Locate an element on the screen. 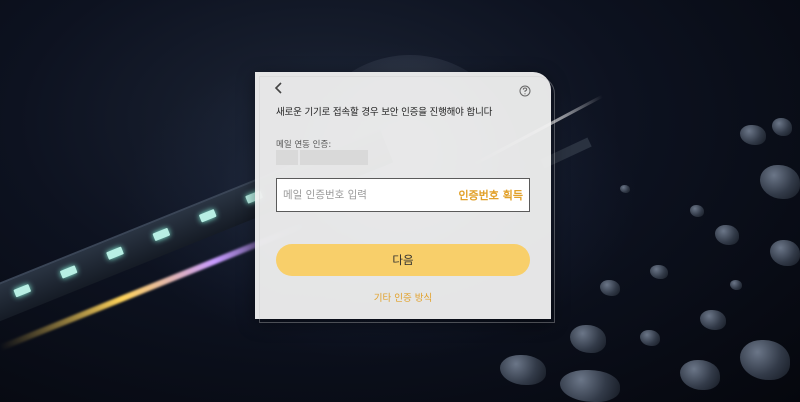 The height and width of the screenshot is (402, 800). email-verification-label: 메일 연동 인증: is located at coordinates (304, 145).